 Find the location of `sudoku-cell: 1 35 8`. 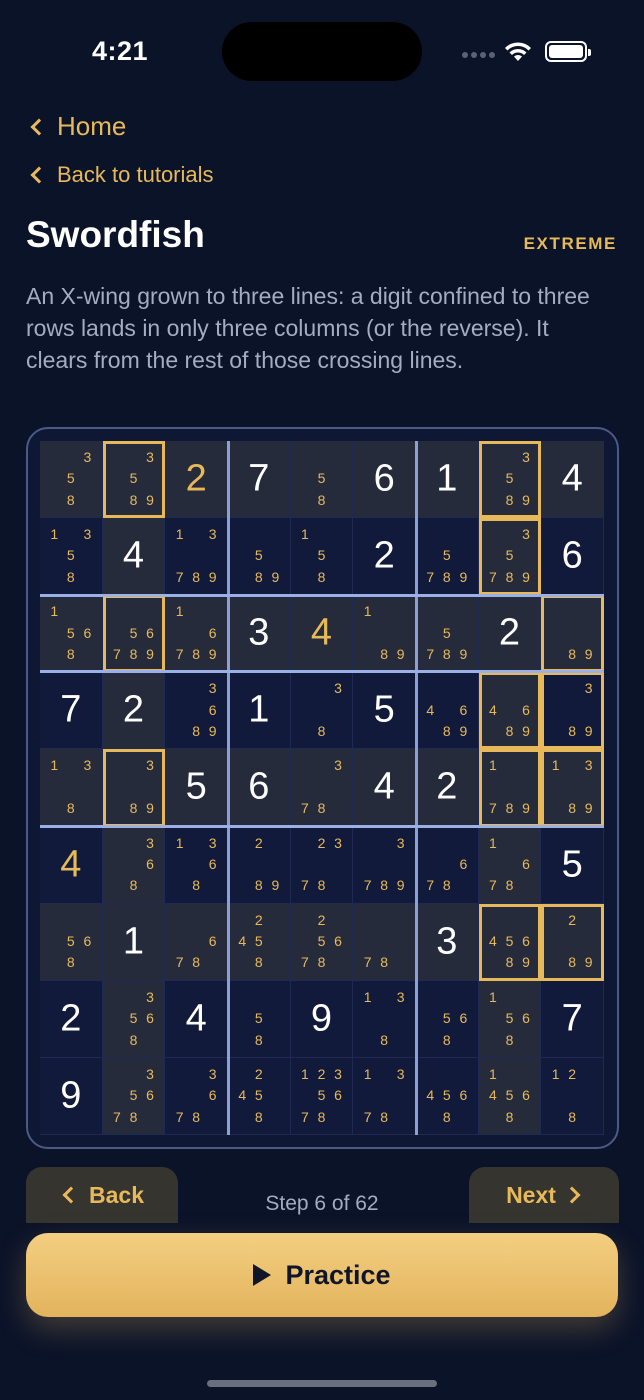

sudoku-cell: 1 35 8 is located at coordinates (71, 557).